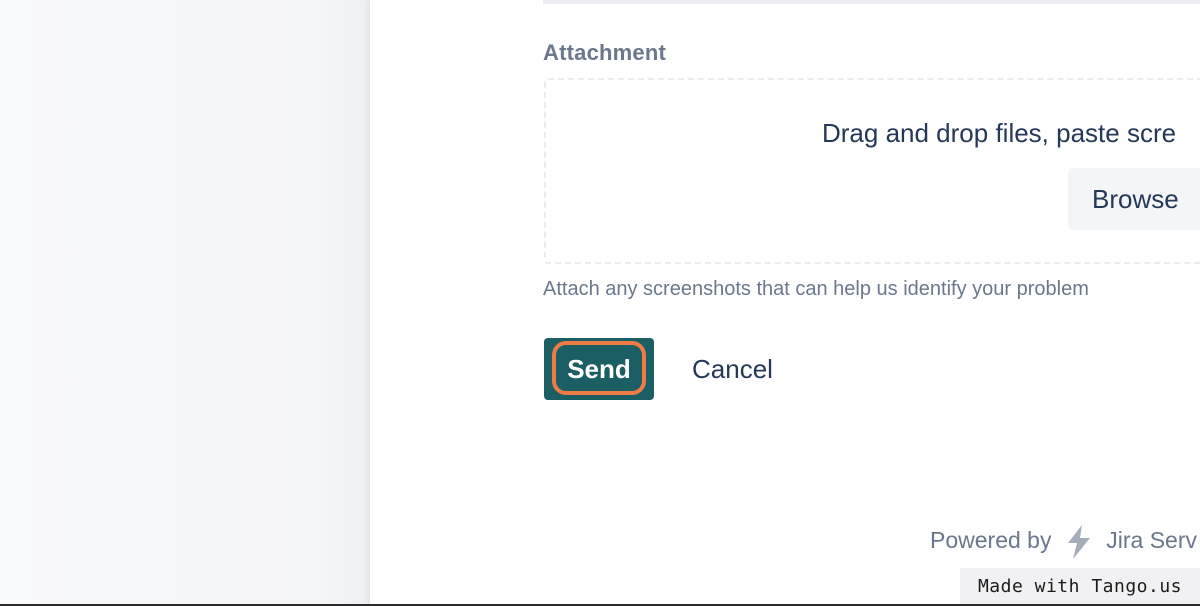 This screenshot has height=606, width=1200. I want to click on browse-button: Browse, so click(1134, 199).